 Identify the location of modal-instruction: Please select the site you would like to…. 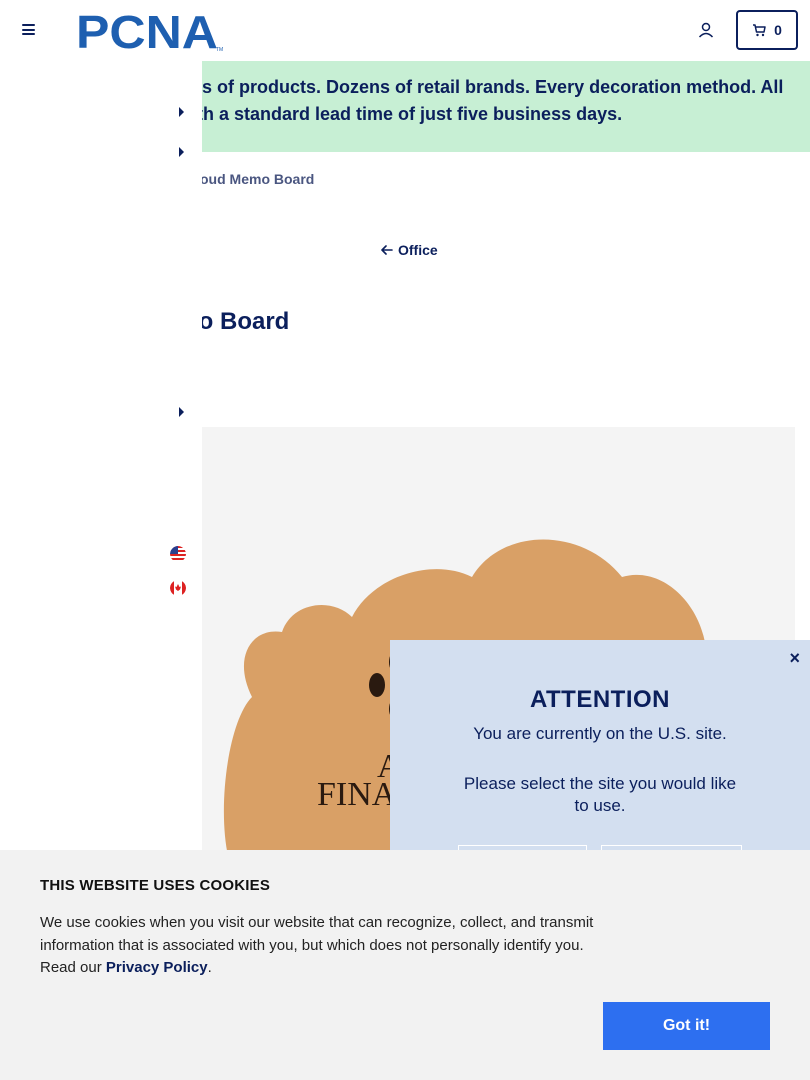
(600, 794).